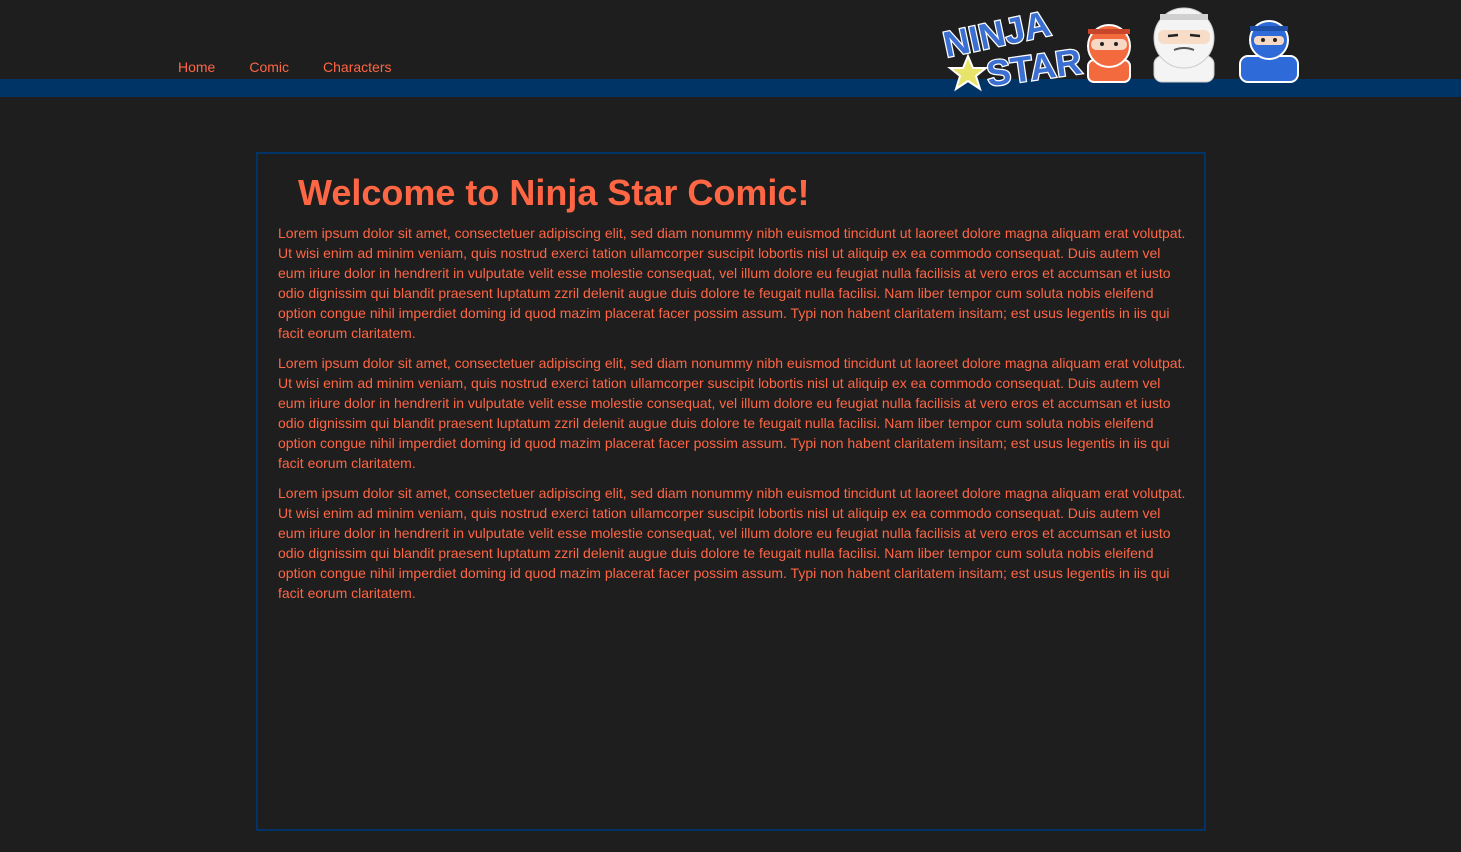 The height and width of the screenshot is (852, 1461). I want to click on nav-link-home: Home, so click(196, 67).